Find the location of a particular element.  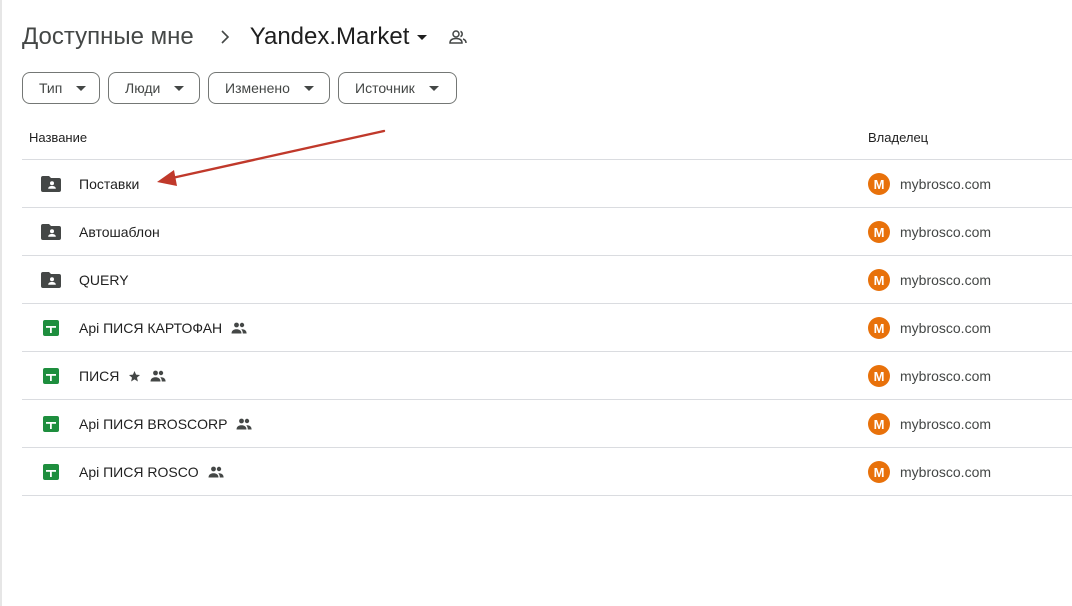

file-name-cell: Api ПИСЯ BROSCORP is located at coordinates (146, 424).